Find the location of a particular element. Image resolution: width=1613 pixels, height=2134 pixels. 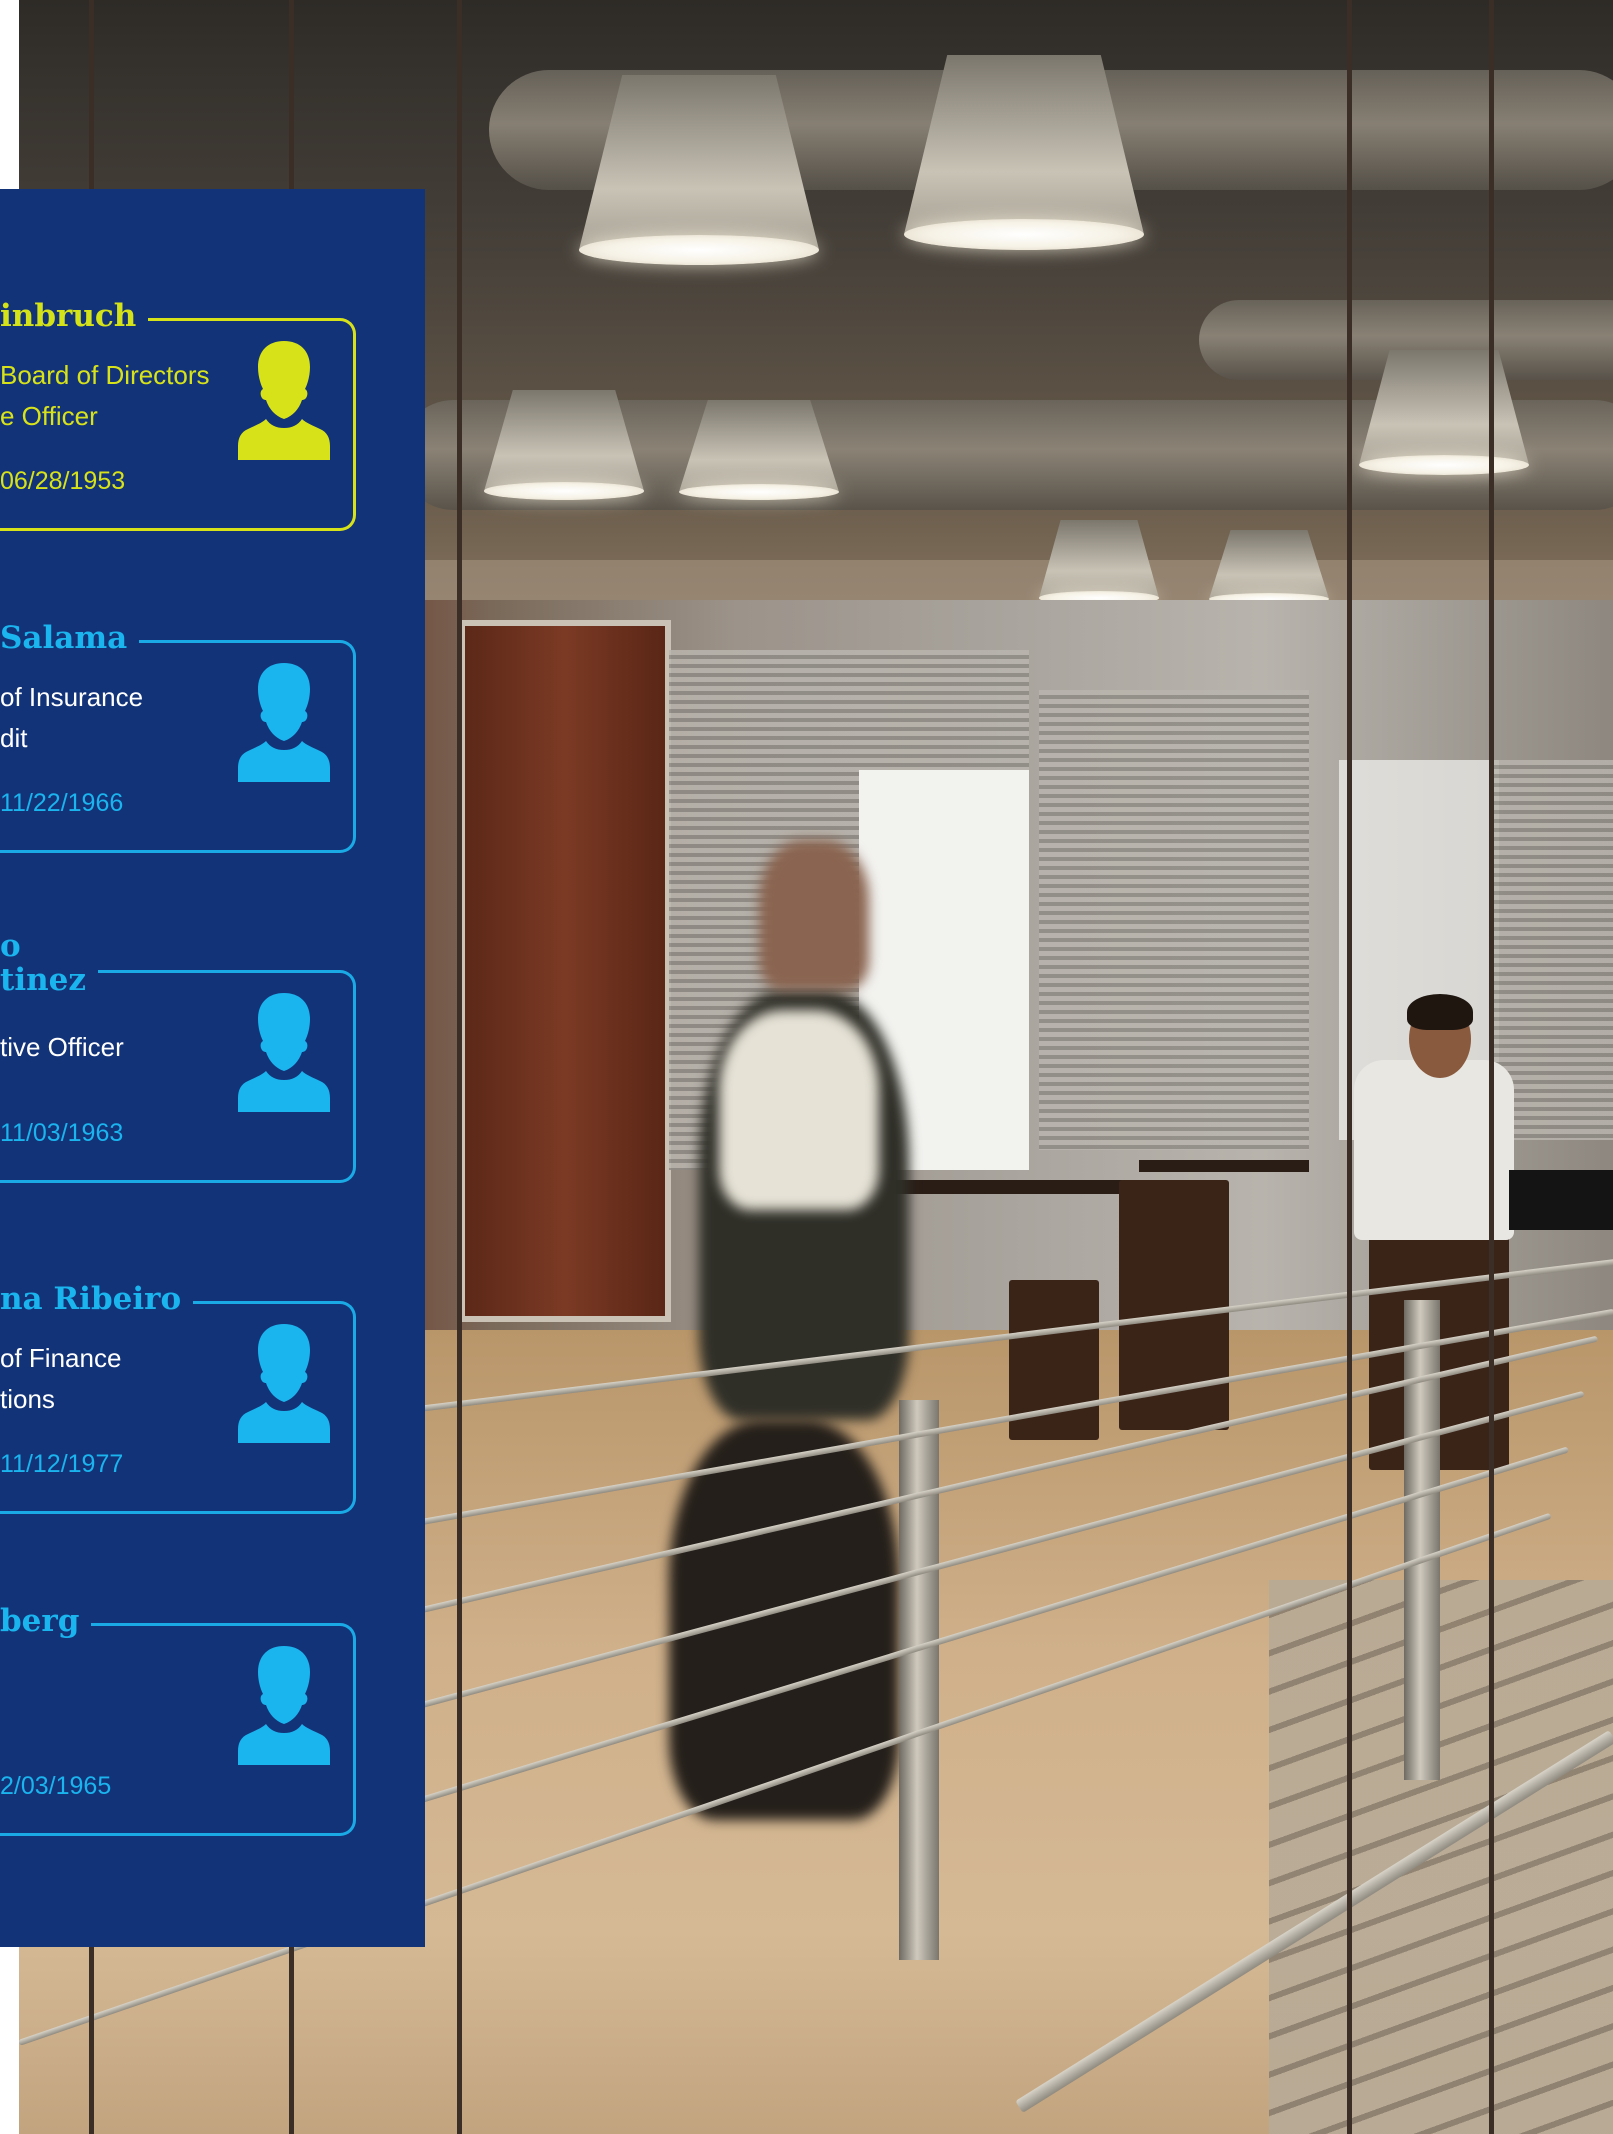

profile-name: inbruch is located at coordinates (74, 316).